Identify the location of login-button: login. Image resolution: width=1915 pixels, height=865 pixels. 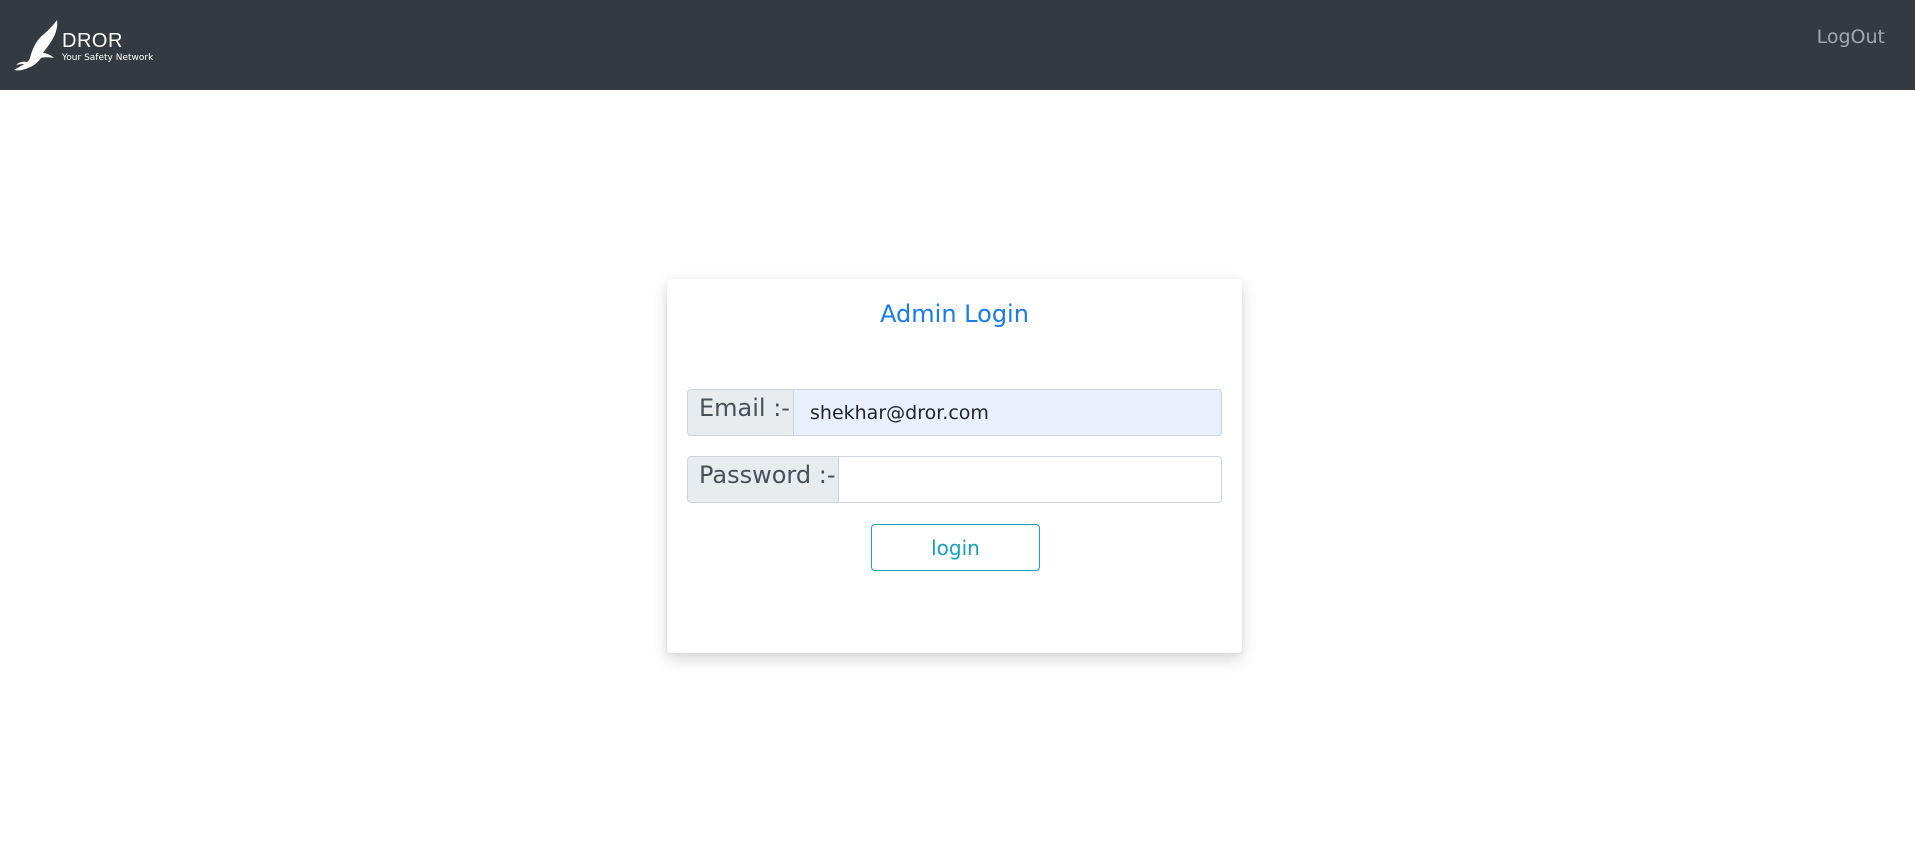
(955, 547).